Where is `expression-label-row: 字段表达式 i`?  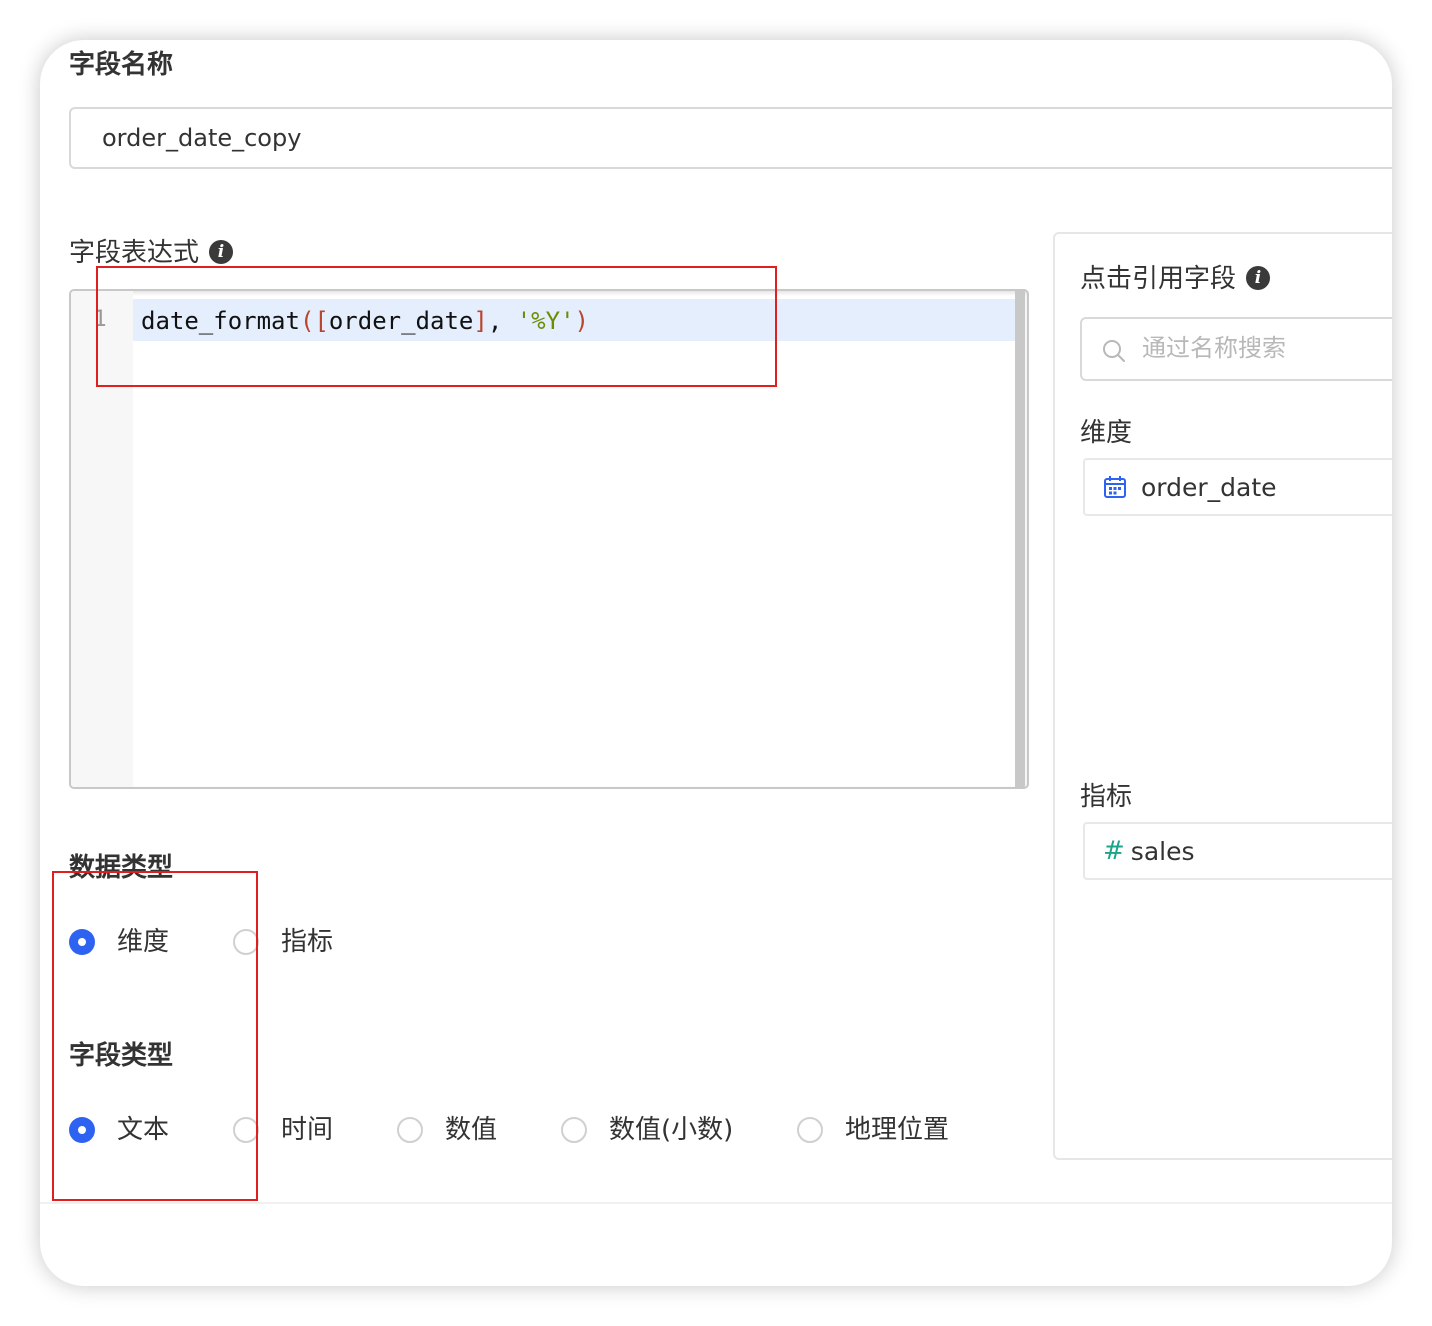 expression-label-row: 字段表达式 i is located at coordinates (151, 253).